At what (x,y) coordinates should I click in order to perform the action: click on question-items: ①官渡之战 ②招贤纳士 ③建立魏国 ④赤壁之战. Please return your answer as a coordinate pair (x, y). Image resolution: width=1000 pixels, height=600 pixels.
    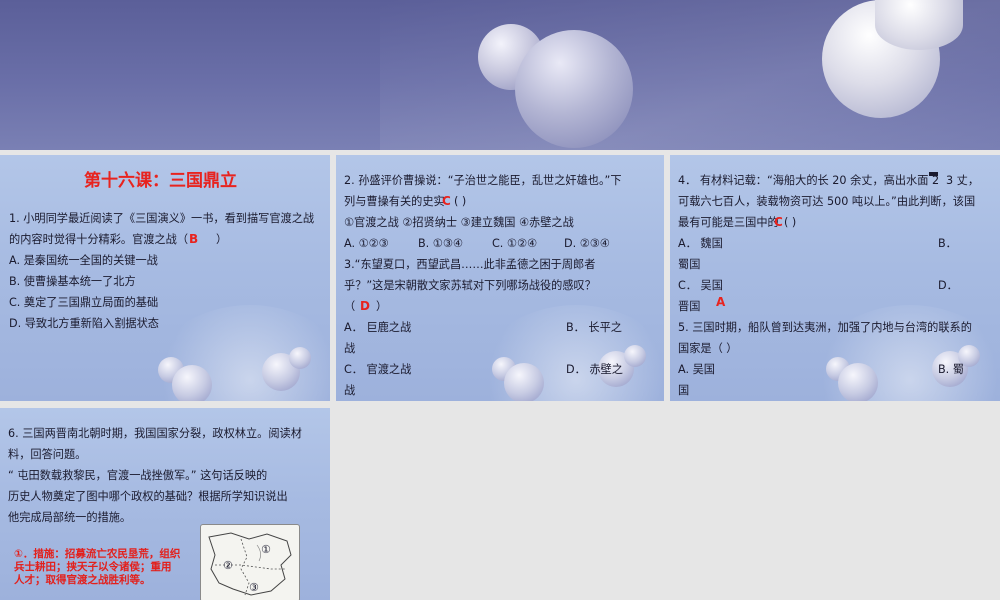
    Looking at the image, I should click on (459, 222).